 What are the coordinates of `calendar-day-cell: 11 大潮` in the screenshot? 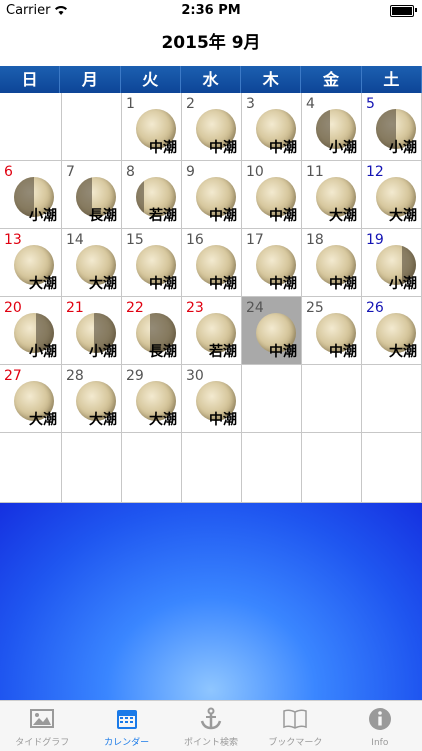 It's located at (332, 195).